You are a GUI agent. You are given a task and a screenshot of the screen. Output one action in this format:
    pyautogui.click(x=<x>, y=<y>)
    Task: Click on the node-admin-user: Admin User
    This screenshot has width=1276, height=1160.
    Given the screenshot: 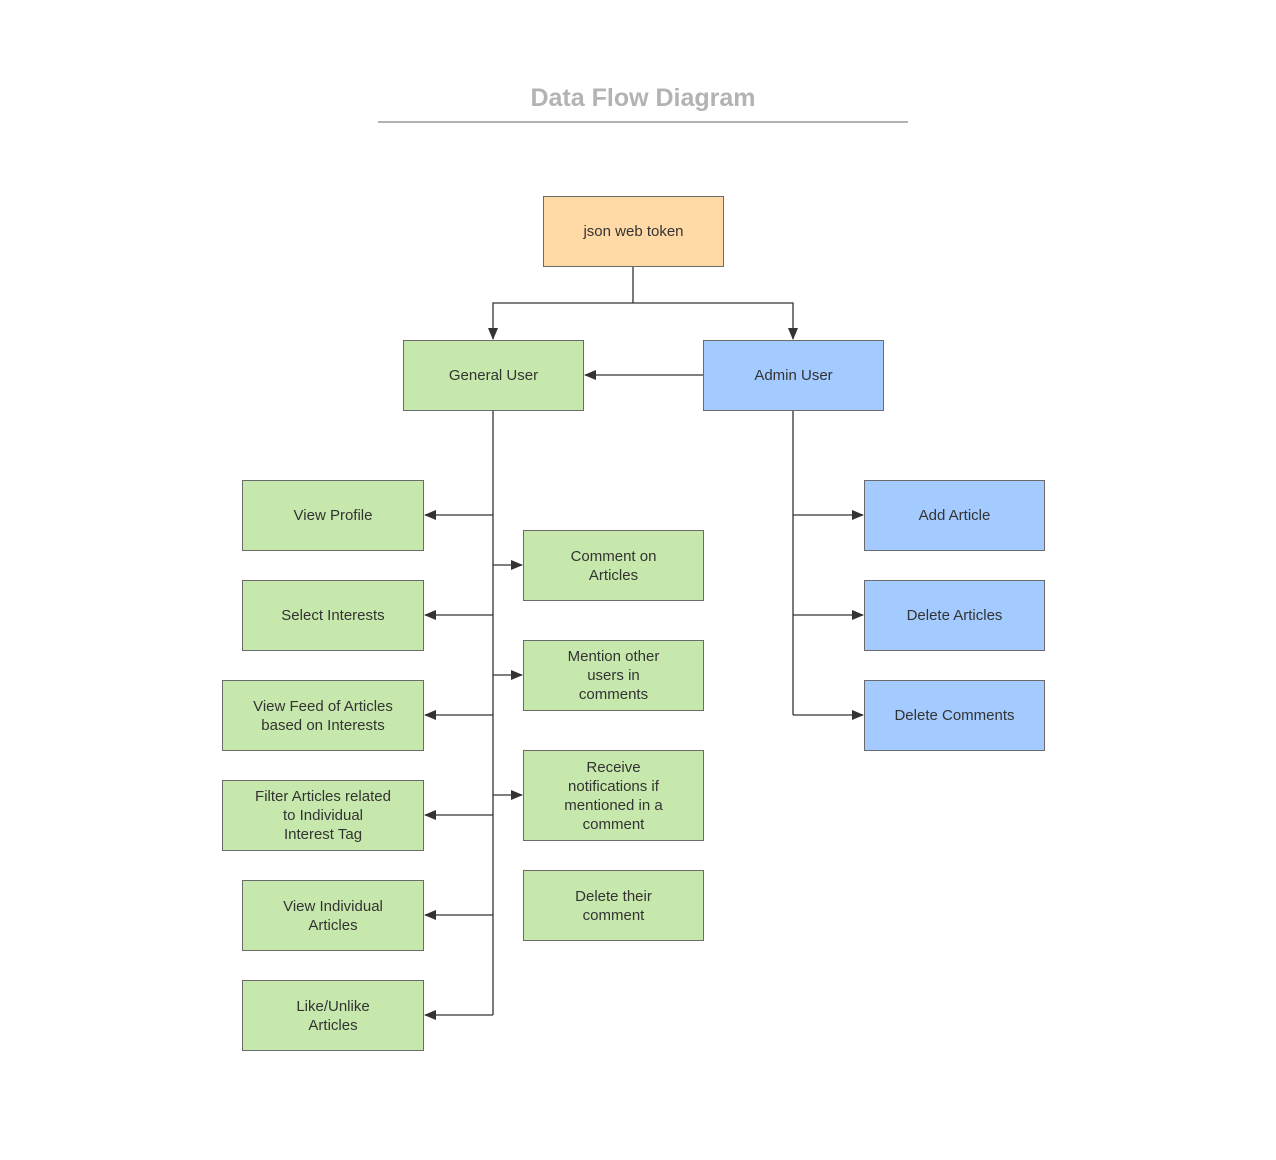 What is the action you would take?
    pyautogui.click(x=793, y=375)
    